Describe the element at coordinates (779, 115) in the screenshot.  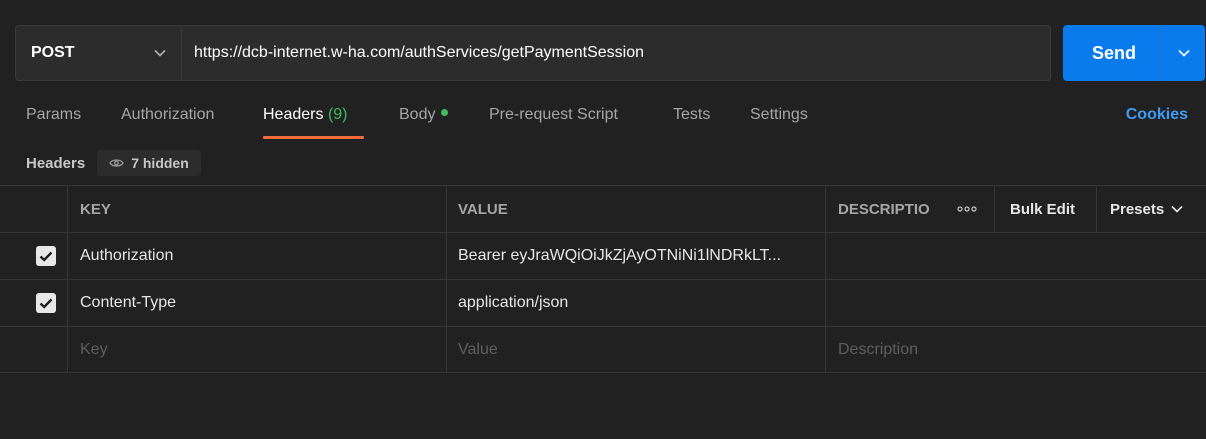
I see `tab-settings: Settings` at that location.